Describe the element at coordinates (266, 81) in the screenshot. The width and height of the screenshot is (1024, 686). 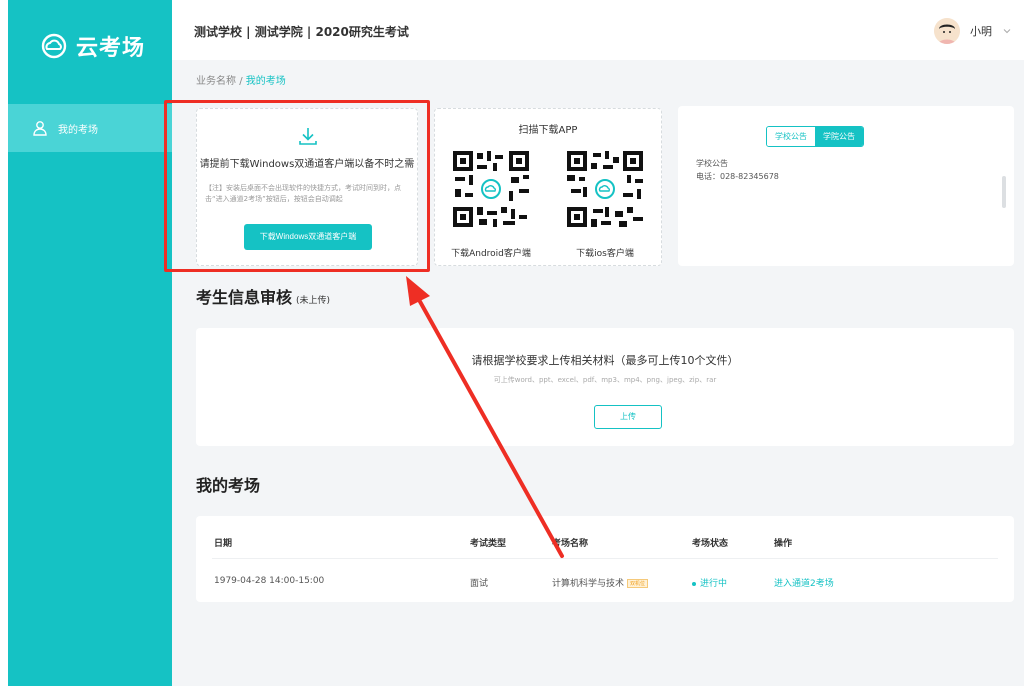
I see `breadcrumb-current: 我的考场` at that location.